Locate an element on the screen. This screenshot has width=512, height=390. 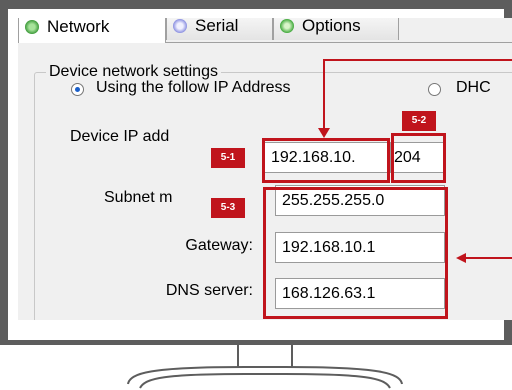
annotation-tag-5-3: 5-3 is located at coordinates (228, 208).